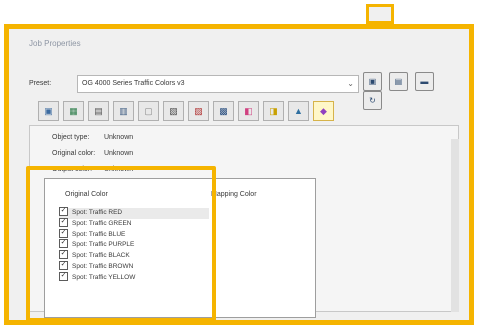 The width and height of the screenshot is (482, 329). I want to click on printer-icon: ▩, so click(223, 111).